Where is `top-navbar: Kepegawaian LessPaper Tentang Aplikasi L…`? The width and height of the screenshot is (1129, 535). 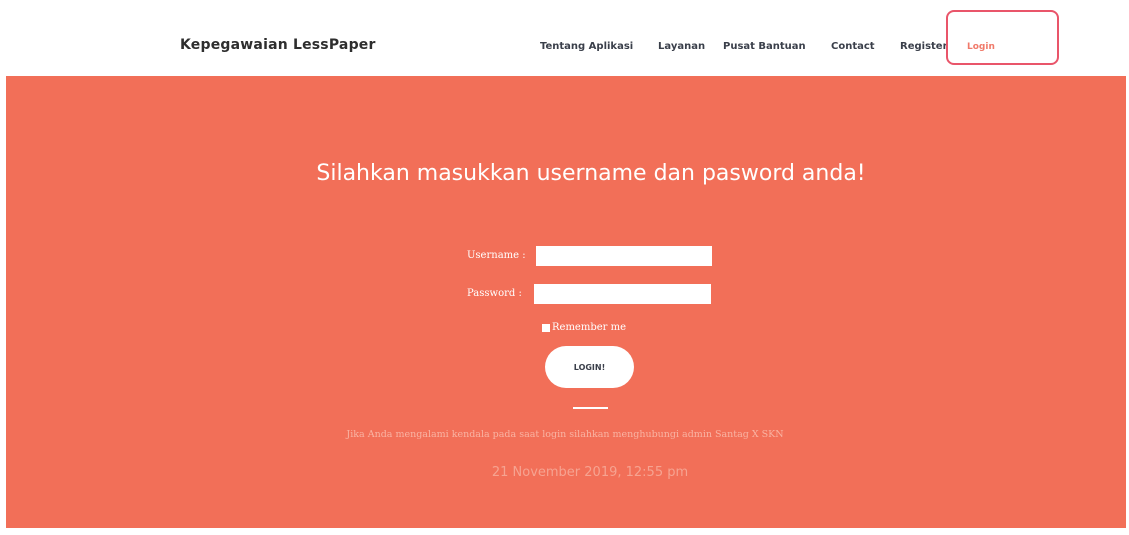
top-navbar: Kepegawaian LessPaper Tentang Aplikasi L… is located at coordinates (564, 38).